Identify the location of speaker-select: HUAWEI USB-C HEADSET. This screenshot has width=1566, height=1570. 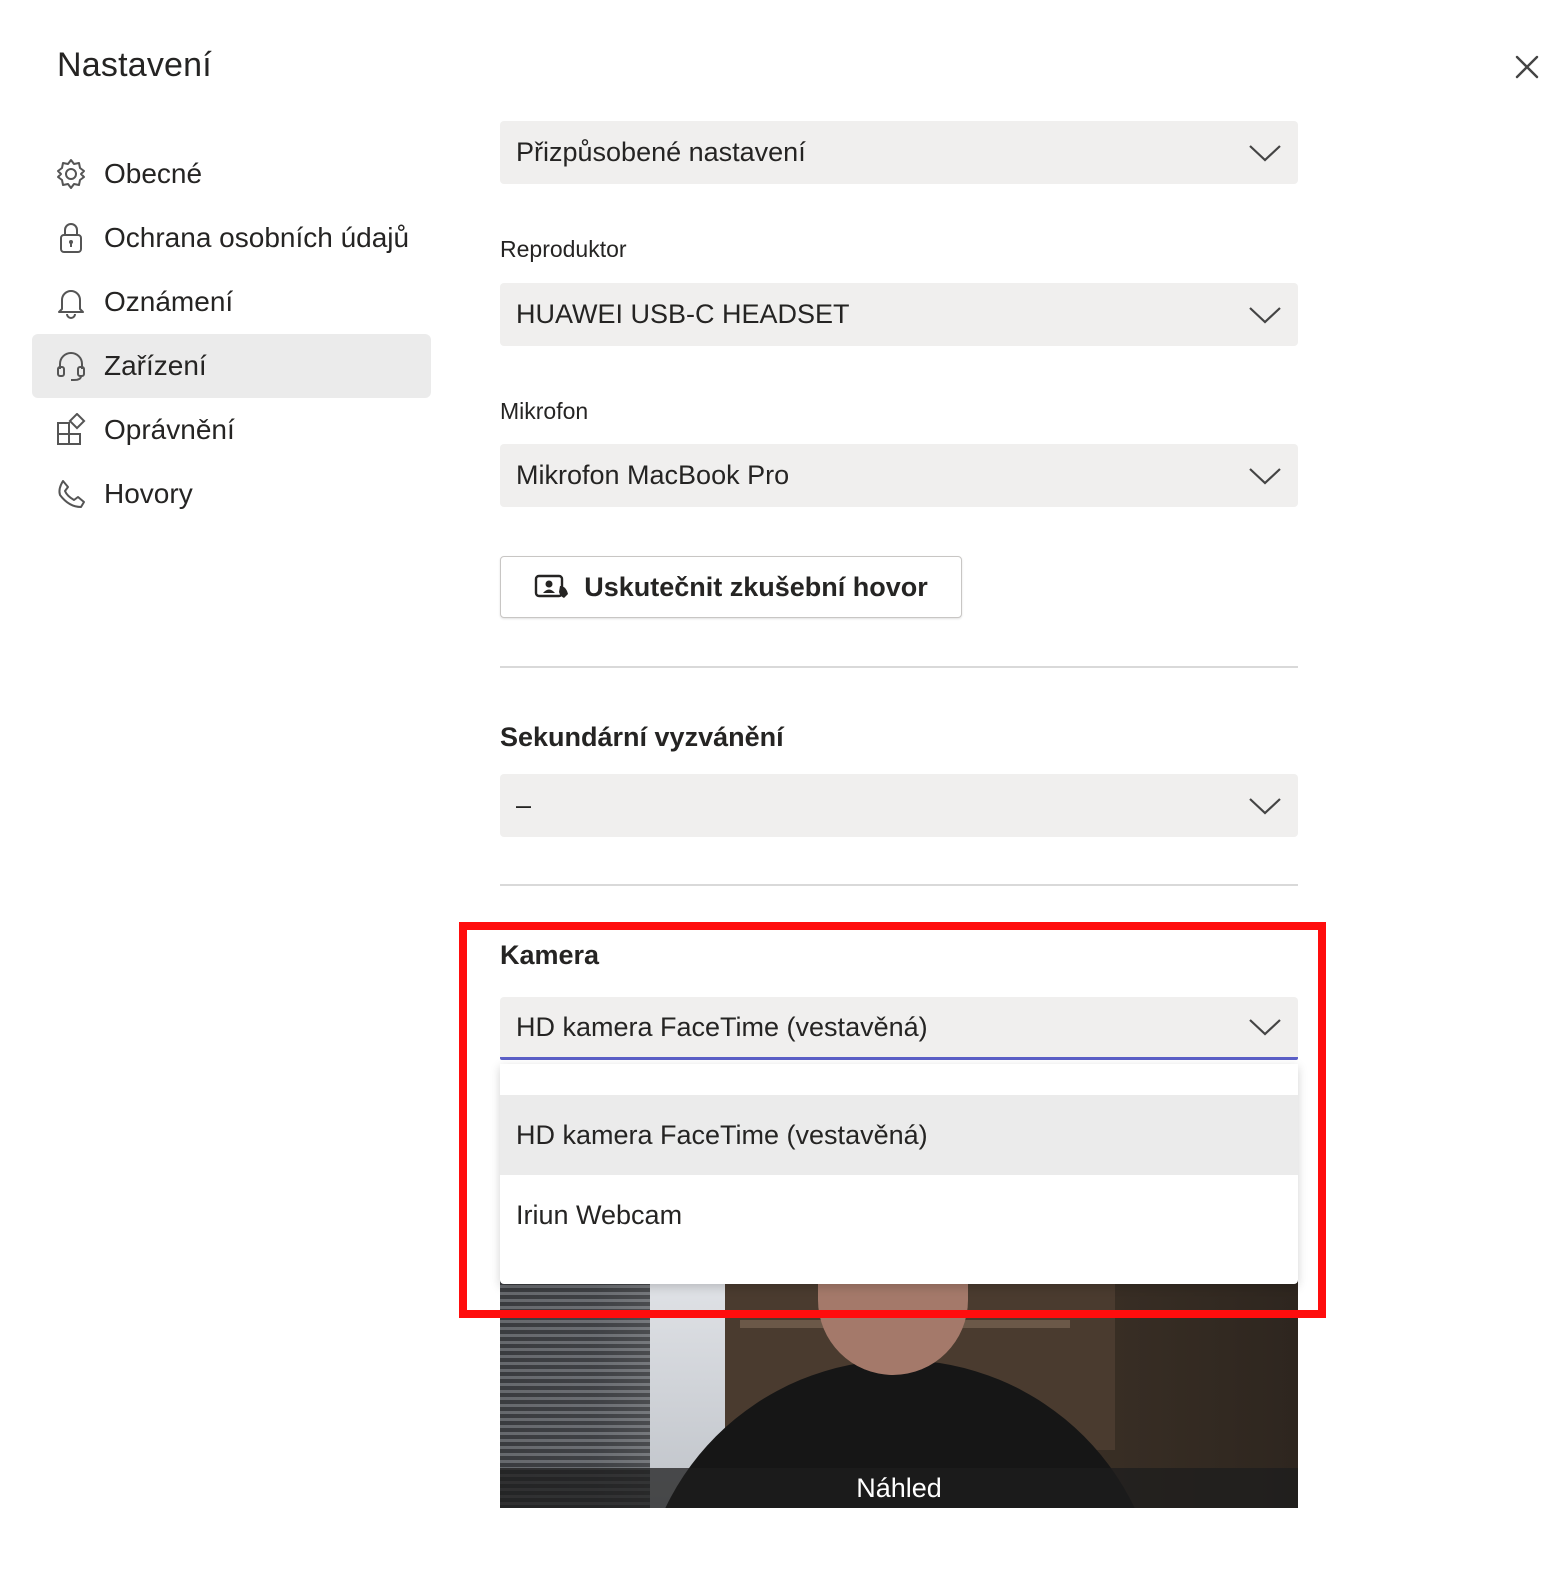
(899, 314).